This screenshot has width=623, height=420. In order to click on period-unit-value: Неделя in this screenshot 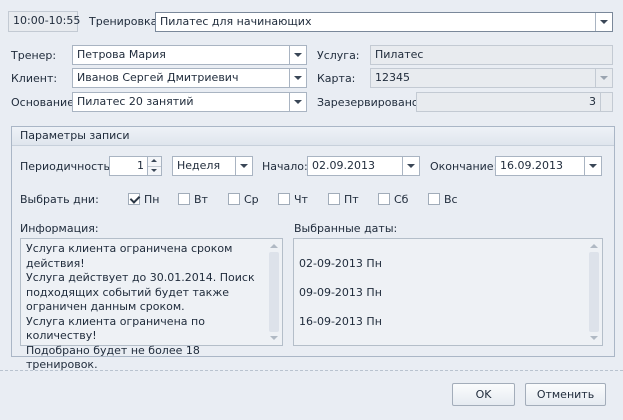, I will do `click(199, 165)`.